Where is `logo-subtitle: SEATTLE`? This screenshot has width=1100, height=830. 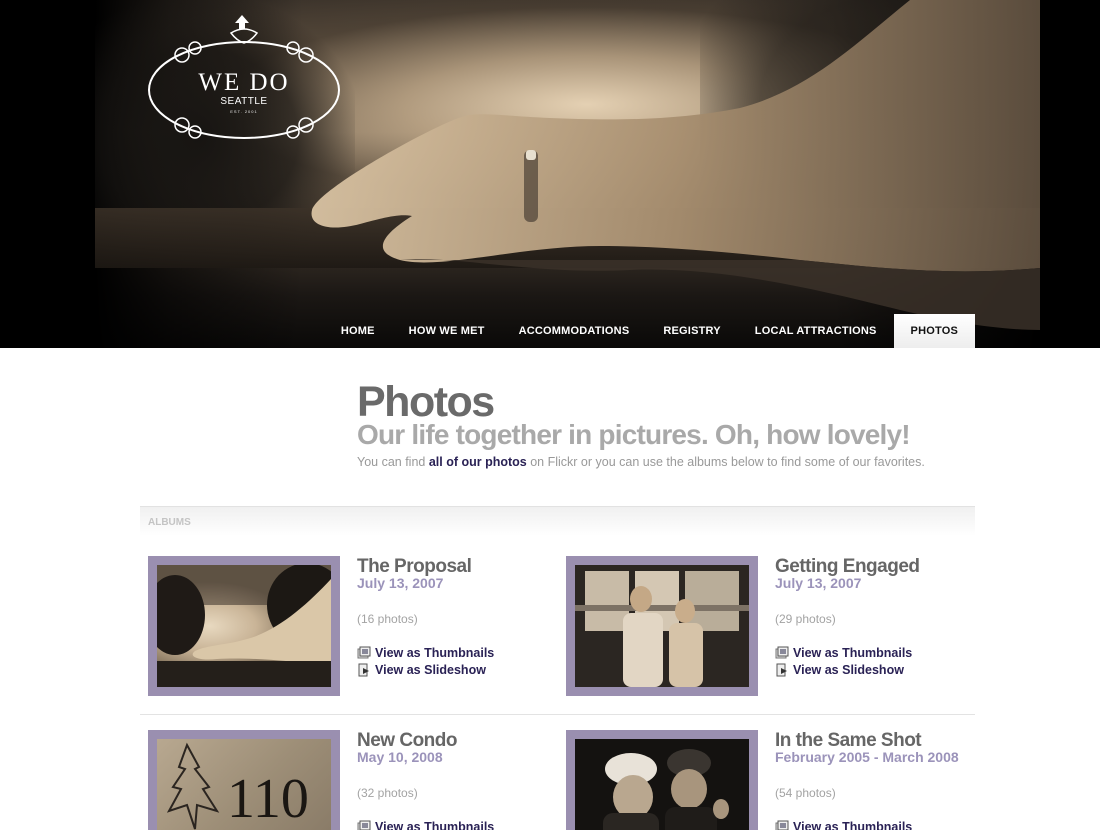
logo-subtitle: SEATTLE is located at coordinates (244, 101).